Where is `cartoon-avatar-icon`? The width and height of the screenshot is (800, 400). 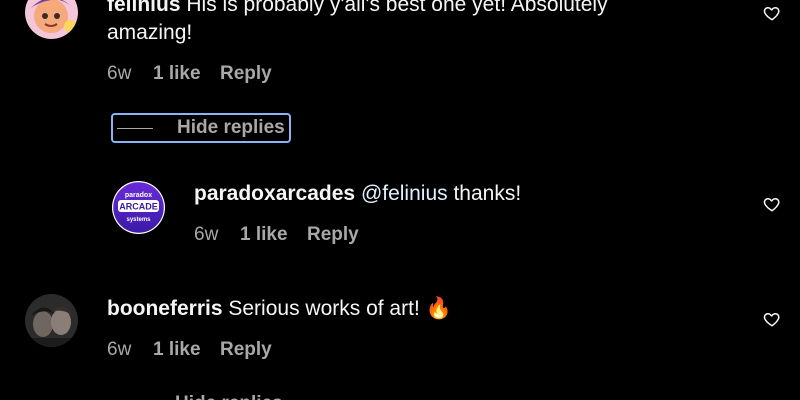
cartoon-avatar-icon is located at coordinates (51, 19).